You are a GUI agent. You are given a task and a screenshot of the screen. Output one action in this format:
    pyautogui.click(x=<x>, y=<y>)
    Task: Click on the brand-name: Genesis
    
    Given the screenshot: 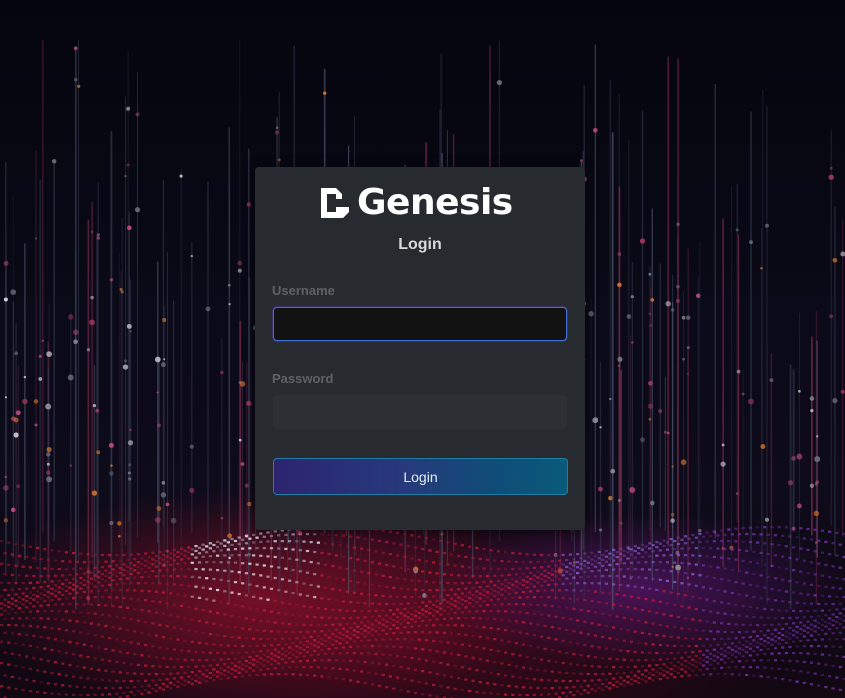 What is the action you would take?
    pyautogui.click(x=435, y=202)
    